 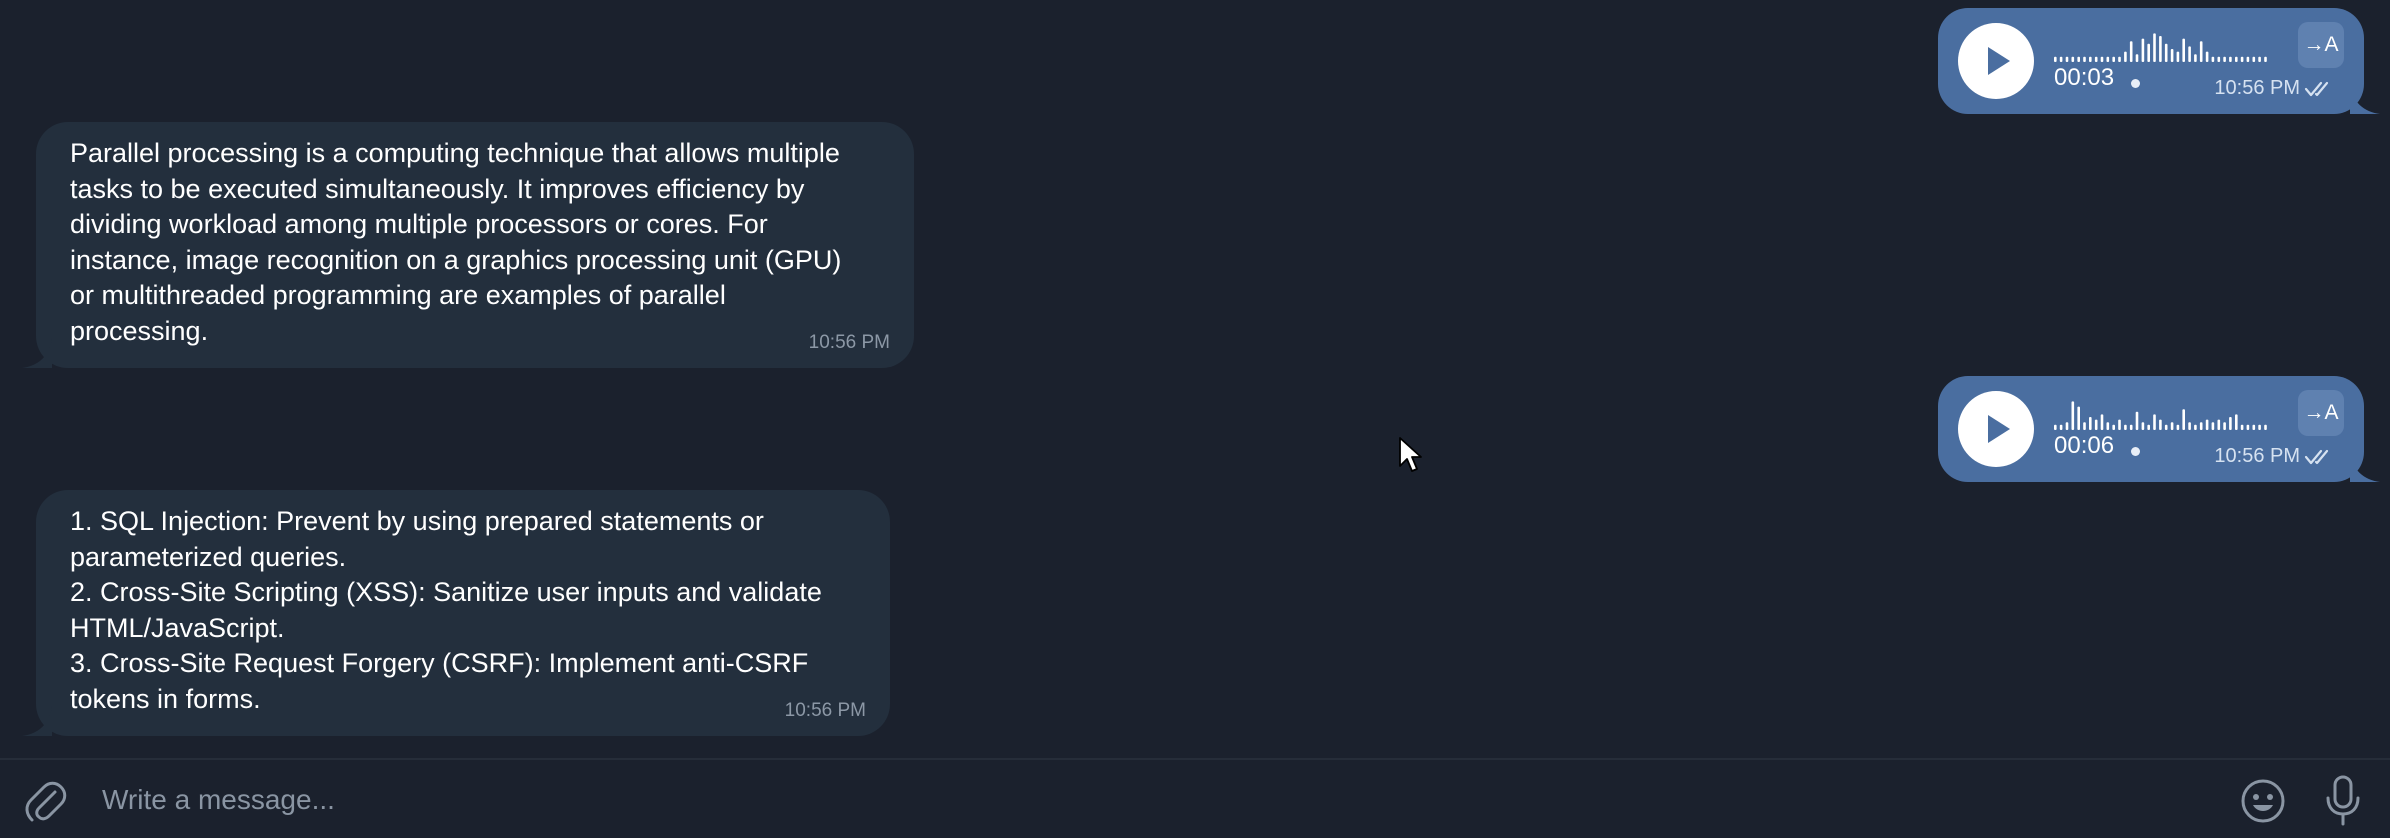 What do you see at coordinates (2135, 451) in the screenshot?
I see `unplayed-dot` at bounding box center [2135, 451].